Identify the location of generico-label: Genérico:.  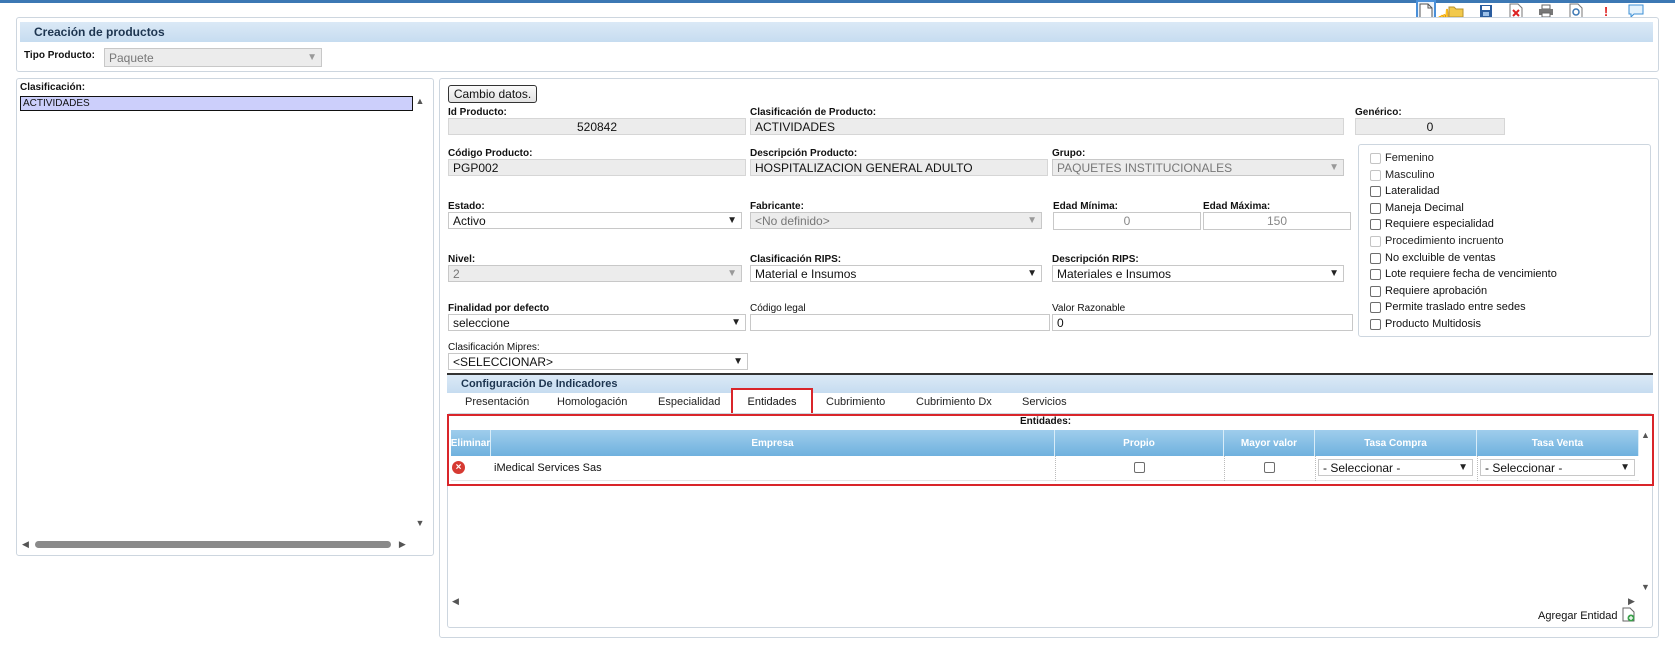
(1378, 112).